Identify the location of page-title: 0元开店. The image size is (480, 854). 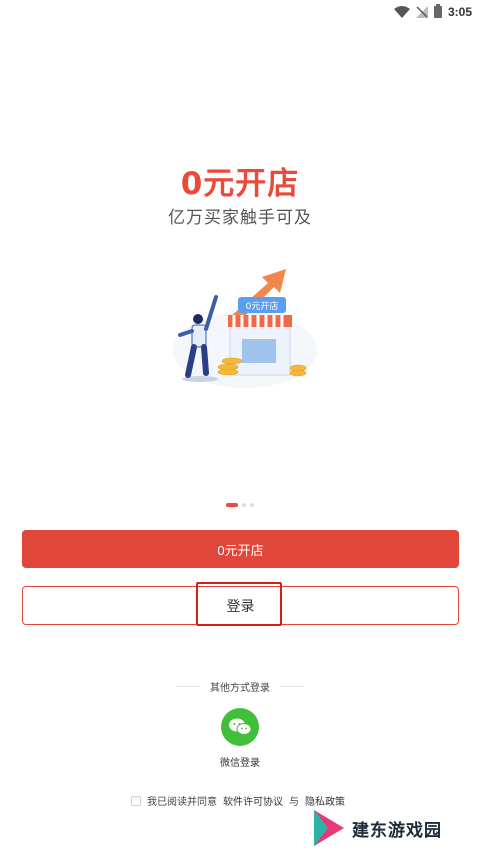
(240, 184).